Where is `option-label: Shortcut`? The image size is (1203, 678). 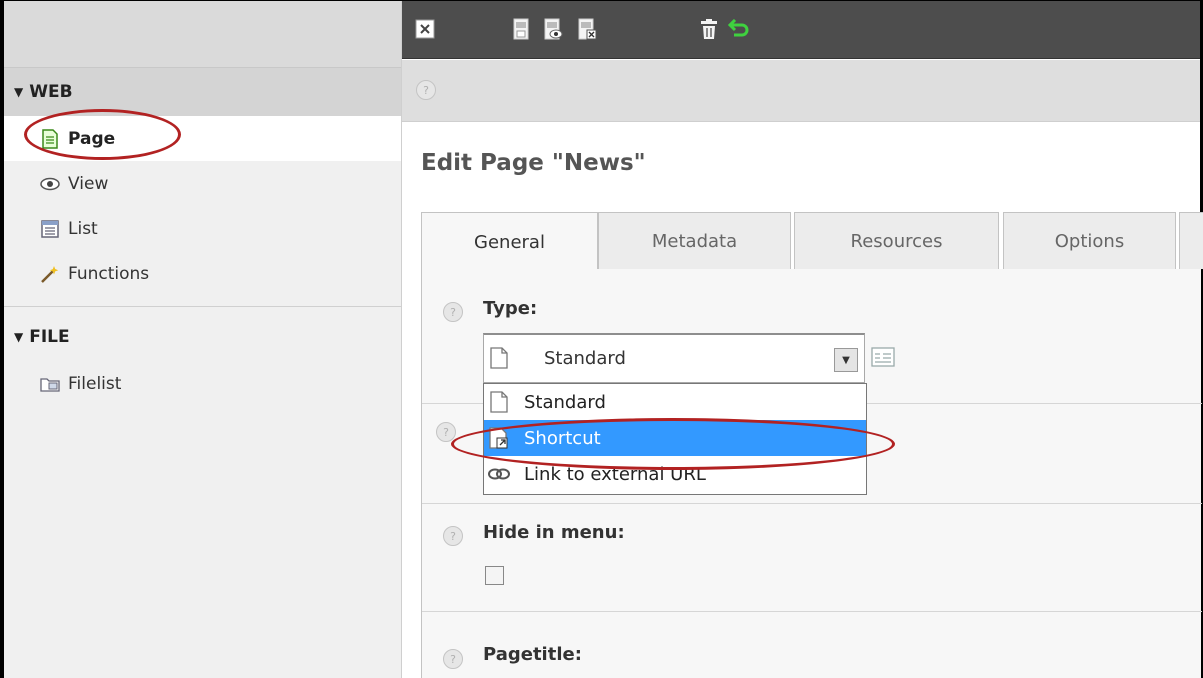
option-label: Shortcut is located at coordinates (562, 438).